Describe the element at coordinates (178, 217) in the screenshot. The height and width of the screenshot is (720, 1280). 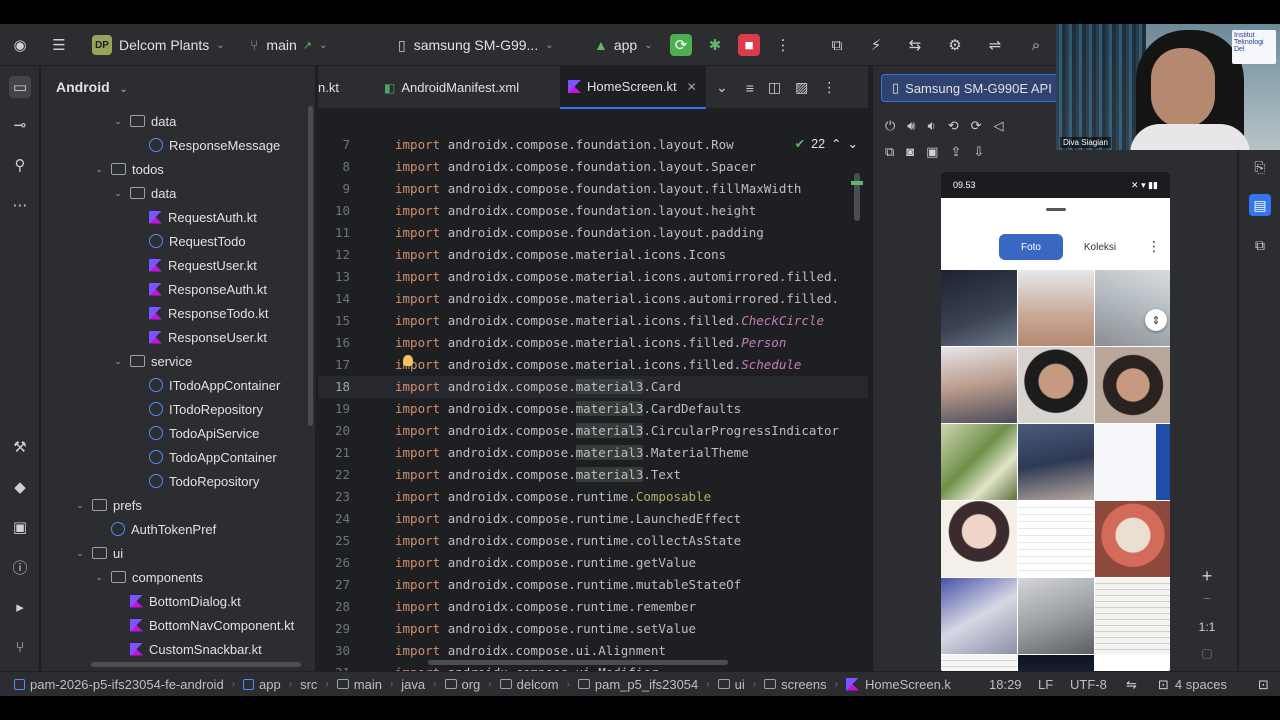
I see `tree-file: RequestAuth.kt` at that location.